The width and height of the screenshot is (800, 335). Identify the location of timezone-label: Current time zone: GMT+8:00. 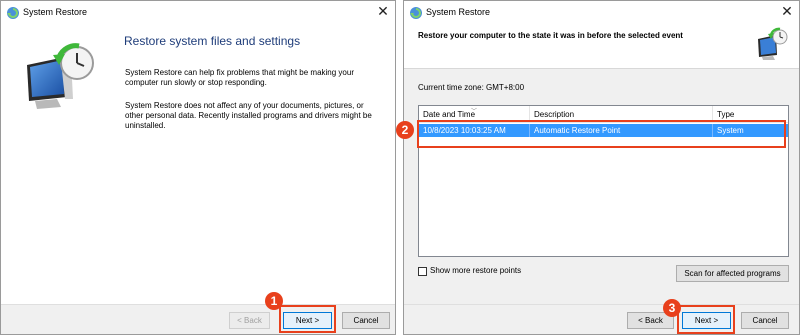
(471, 87).